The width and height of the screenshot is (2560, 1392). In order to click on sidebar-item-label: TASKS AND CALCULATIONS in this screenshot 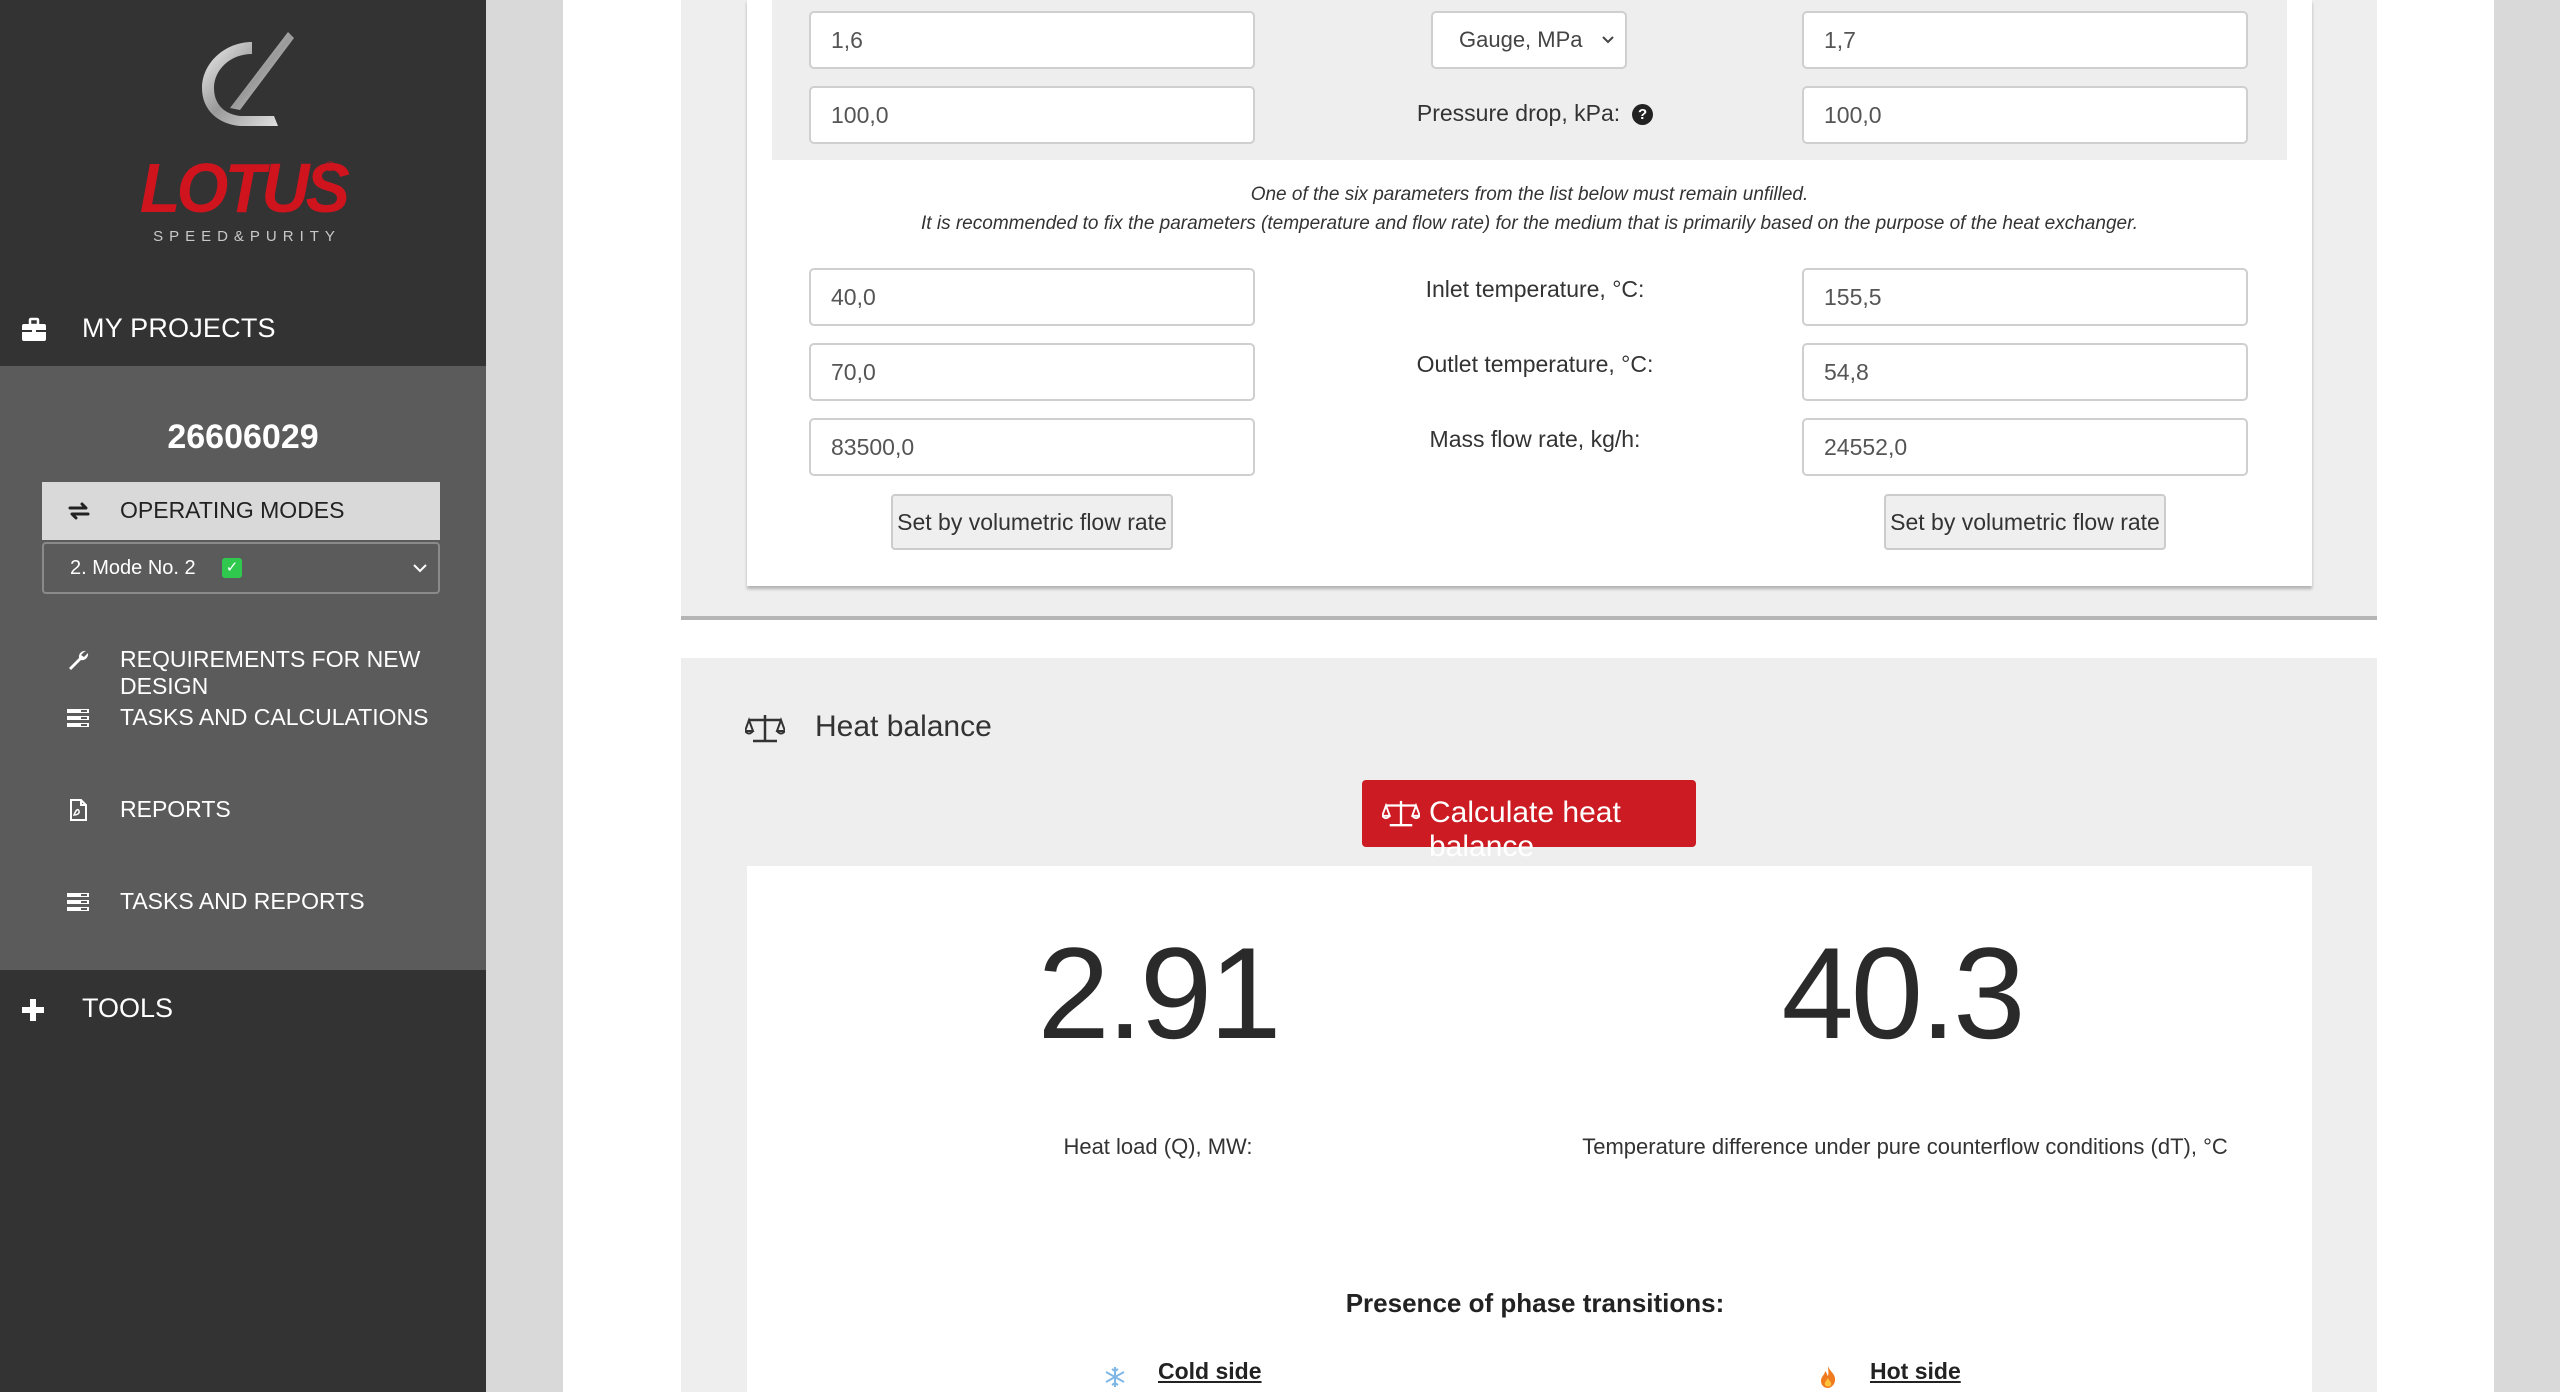, I will do `click(274, 717)`.